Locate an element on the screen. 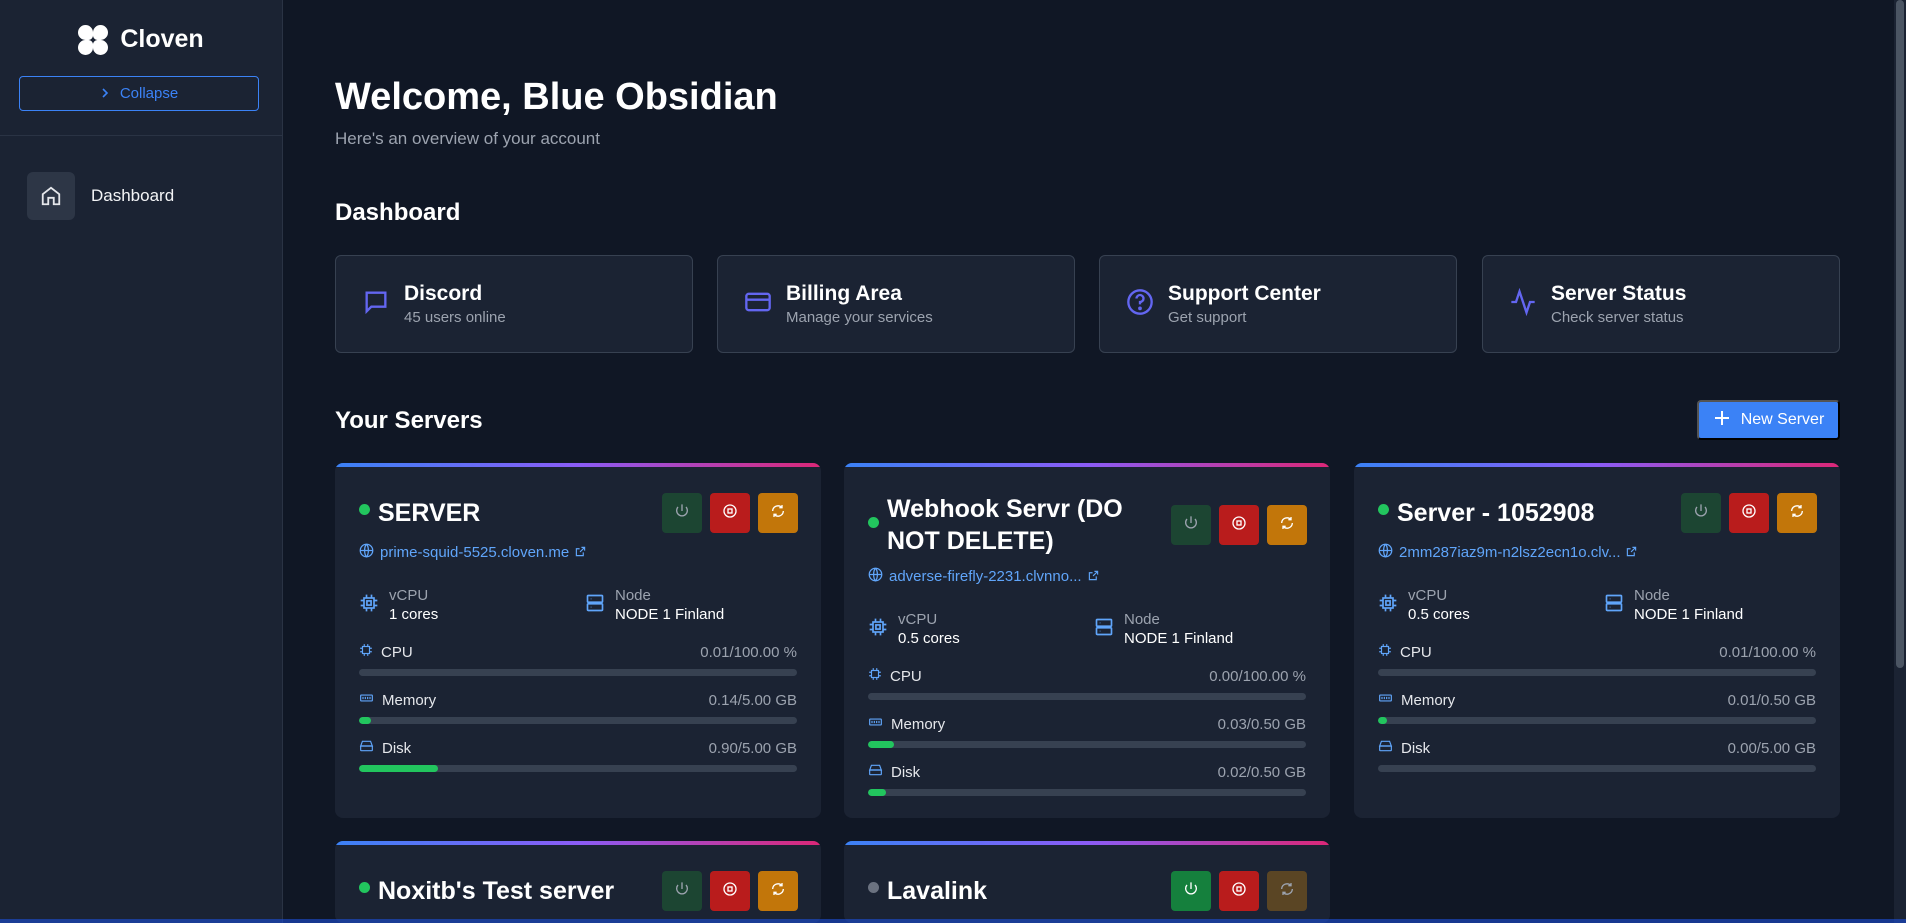 This screenshot has width=1906, height=923. meter-value: 0.02/0.50 GB is located at coordinates (1261, 772).